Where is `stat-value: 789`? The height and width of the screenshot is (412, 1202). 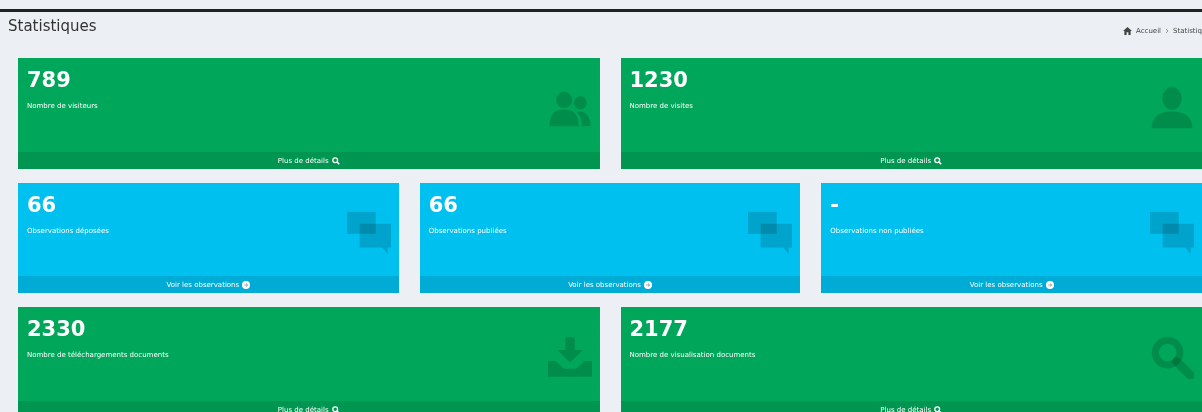
stat-value: 789 is located at coordinates (49, 80).